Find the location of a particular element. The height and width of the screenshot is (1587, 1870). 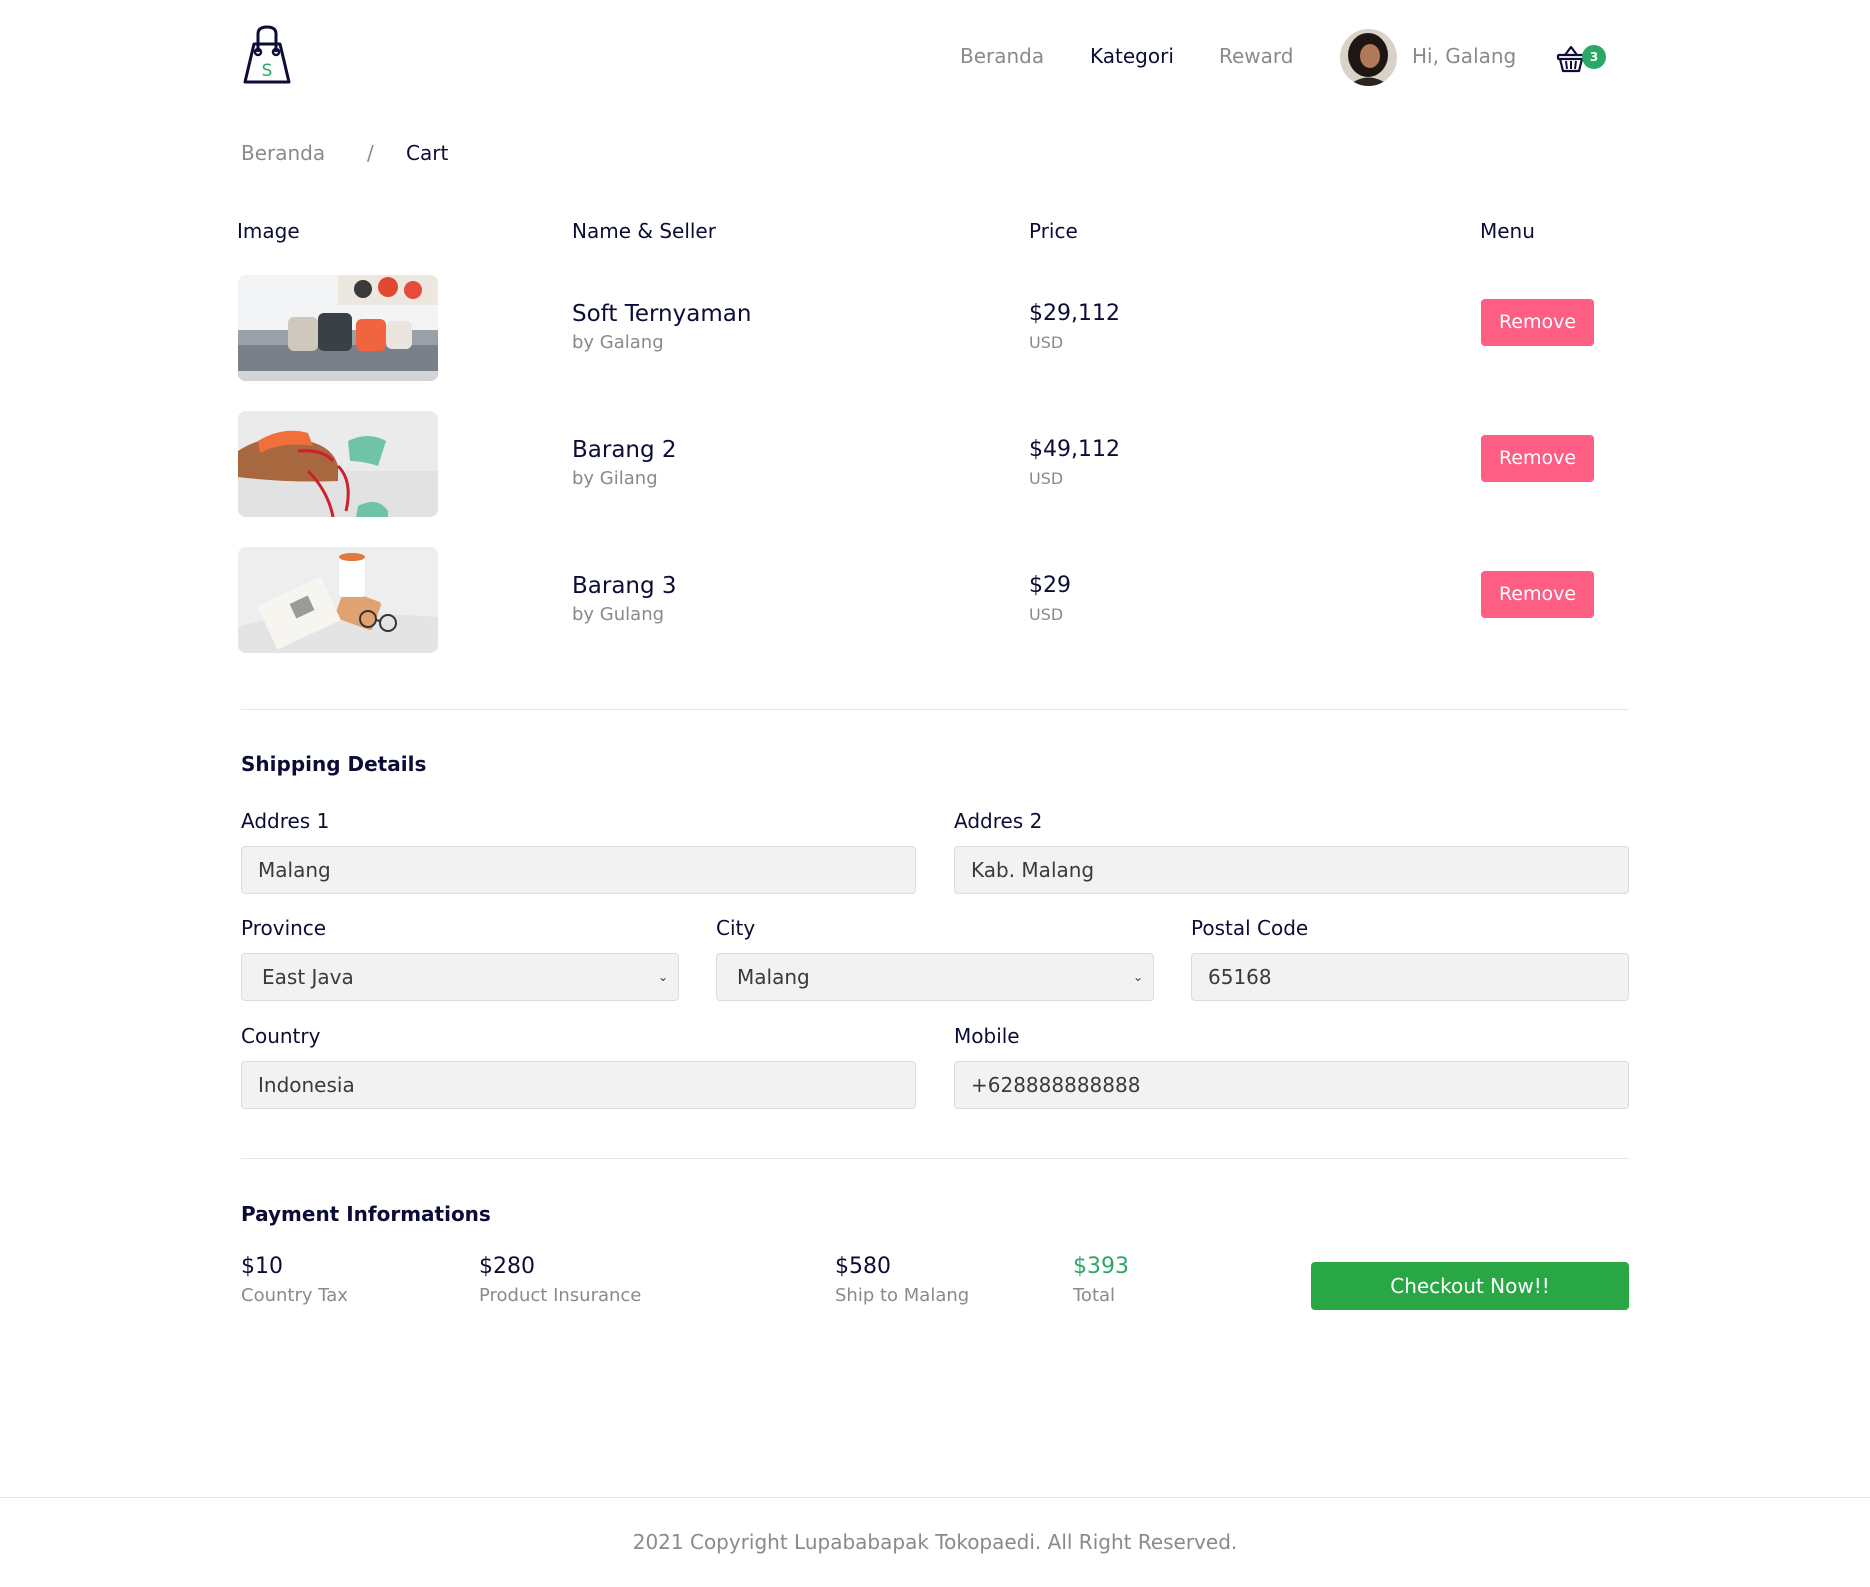

breadcrumb-home-link: Beranda is located at coordinates (283, 153).